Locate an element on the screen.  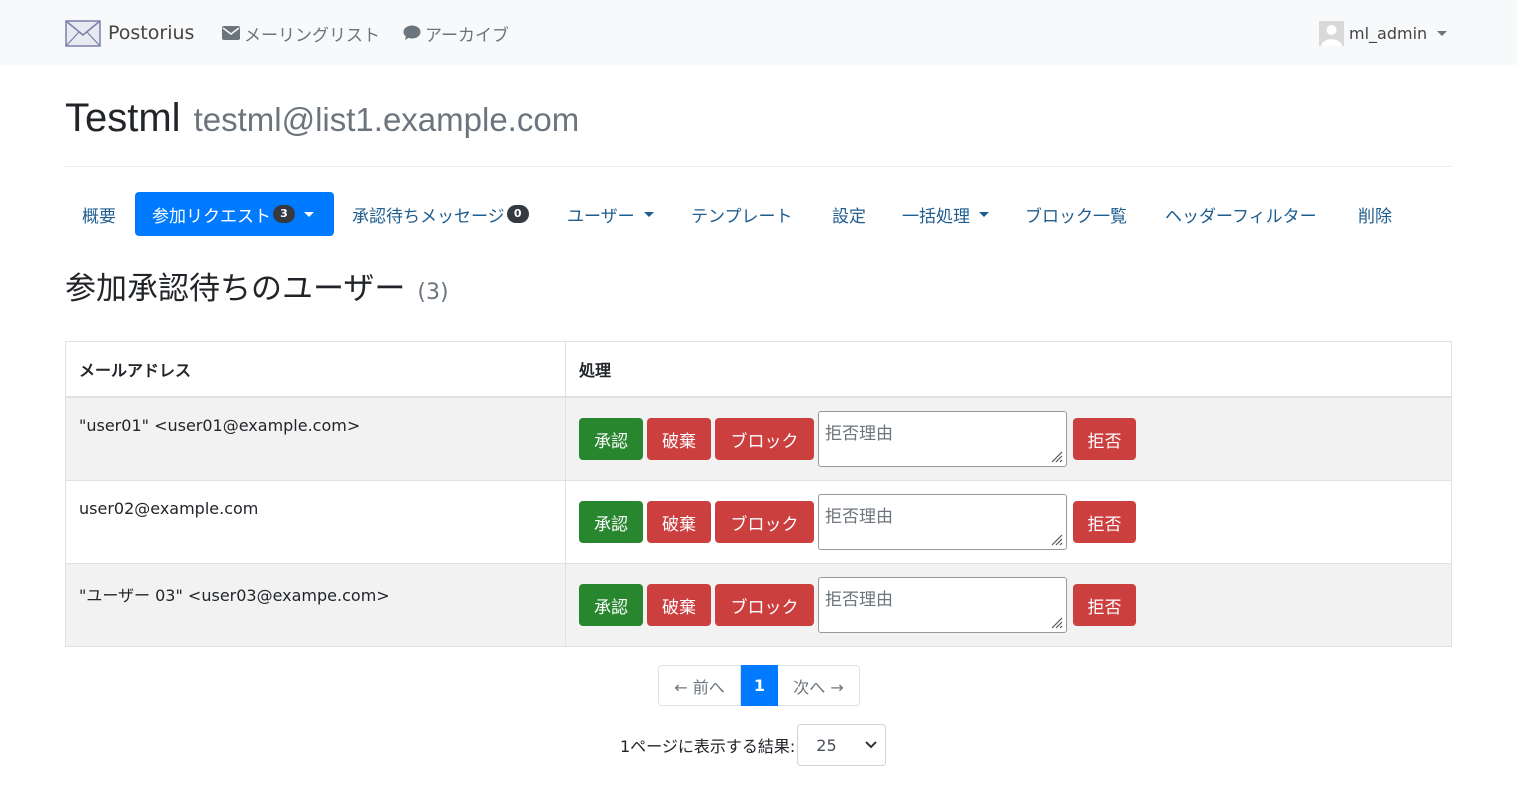
tab-settings: 設定 is located at coordinates (849, 214).